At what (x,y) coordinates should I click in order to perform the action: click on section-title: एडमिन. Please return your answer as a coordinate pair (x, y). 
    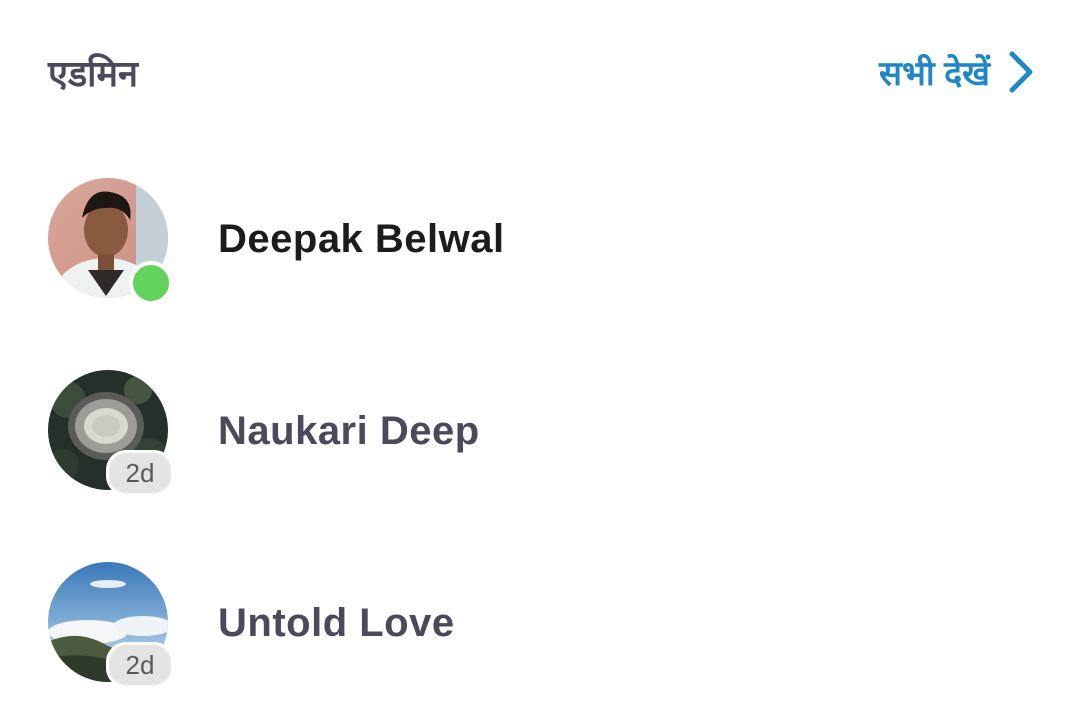
    Looking at the image, I should click on (93, 73).